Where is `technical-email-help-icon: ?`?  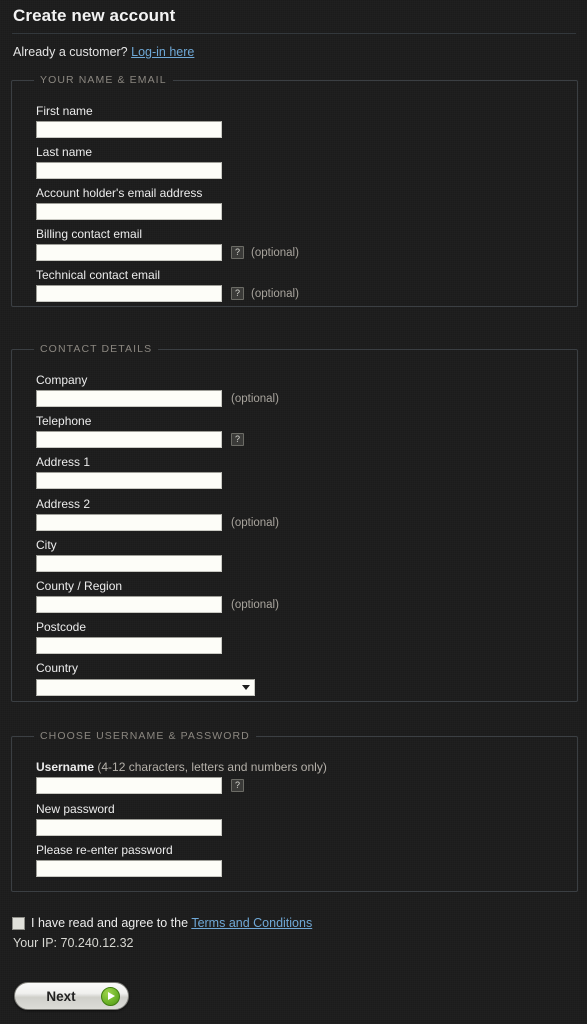
technical-email-help-icon: ? is located at coordinates (237, 293).